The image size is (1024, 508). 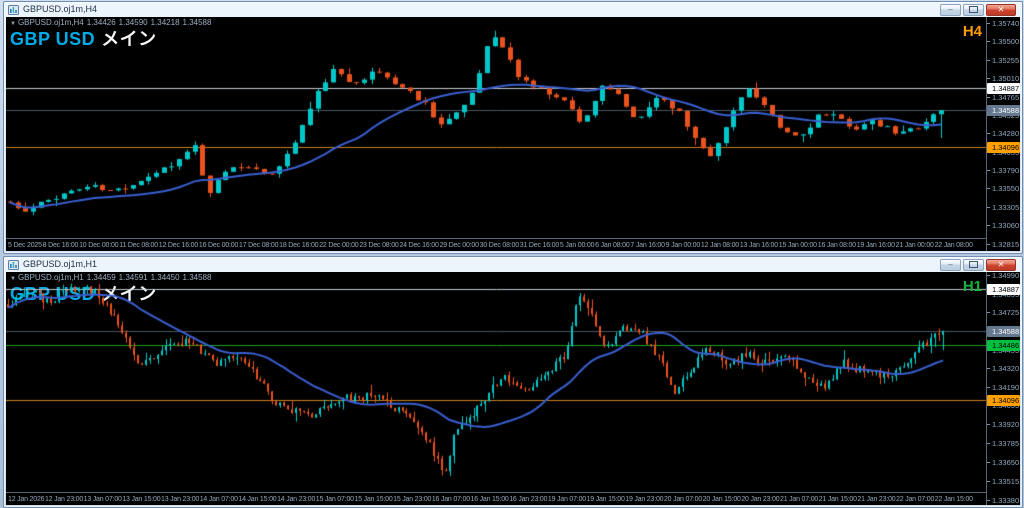 What do you see at coordinates (1003, 60) in the screenshot?
I see `price-tick: 1.35255` at bounding box center [1003, 60].